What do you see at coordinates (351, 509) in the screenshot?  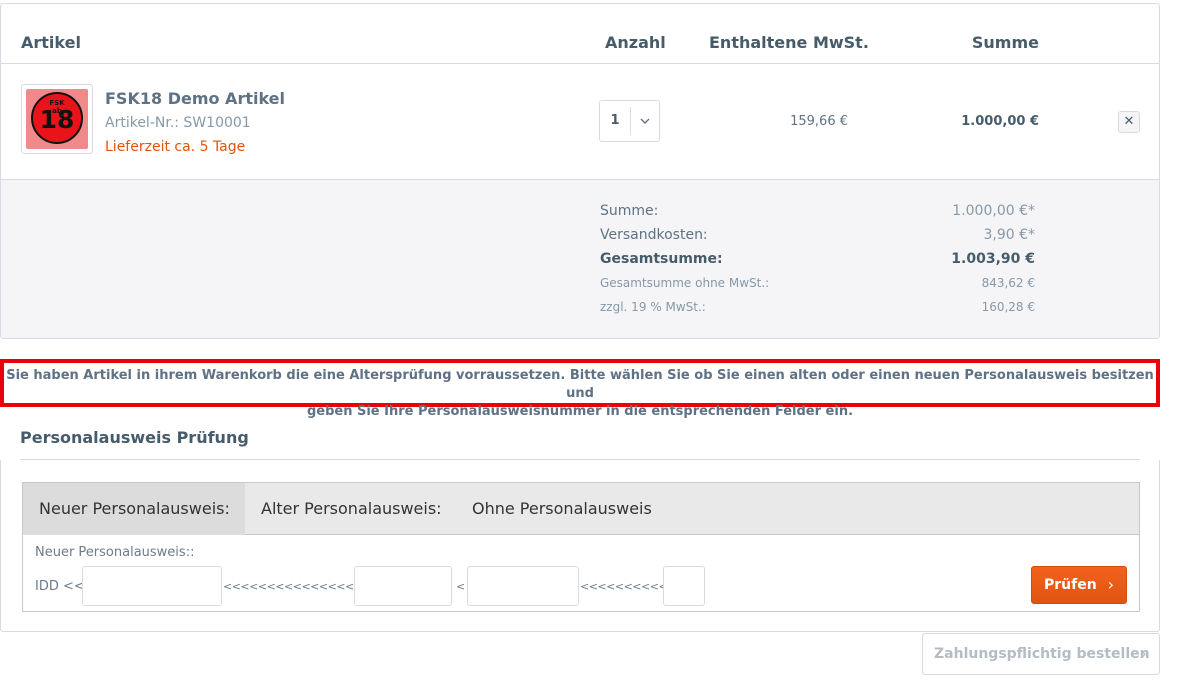 I see `tab-old-id: Alter Personalausweis:` at bounding box center [351, 509].